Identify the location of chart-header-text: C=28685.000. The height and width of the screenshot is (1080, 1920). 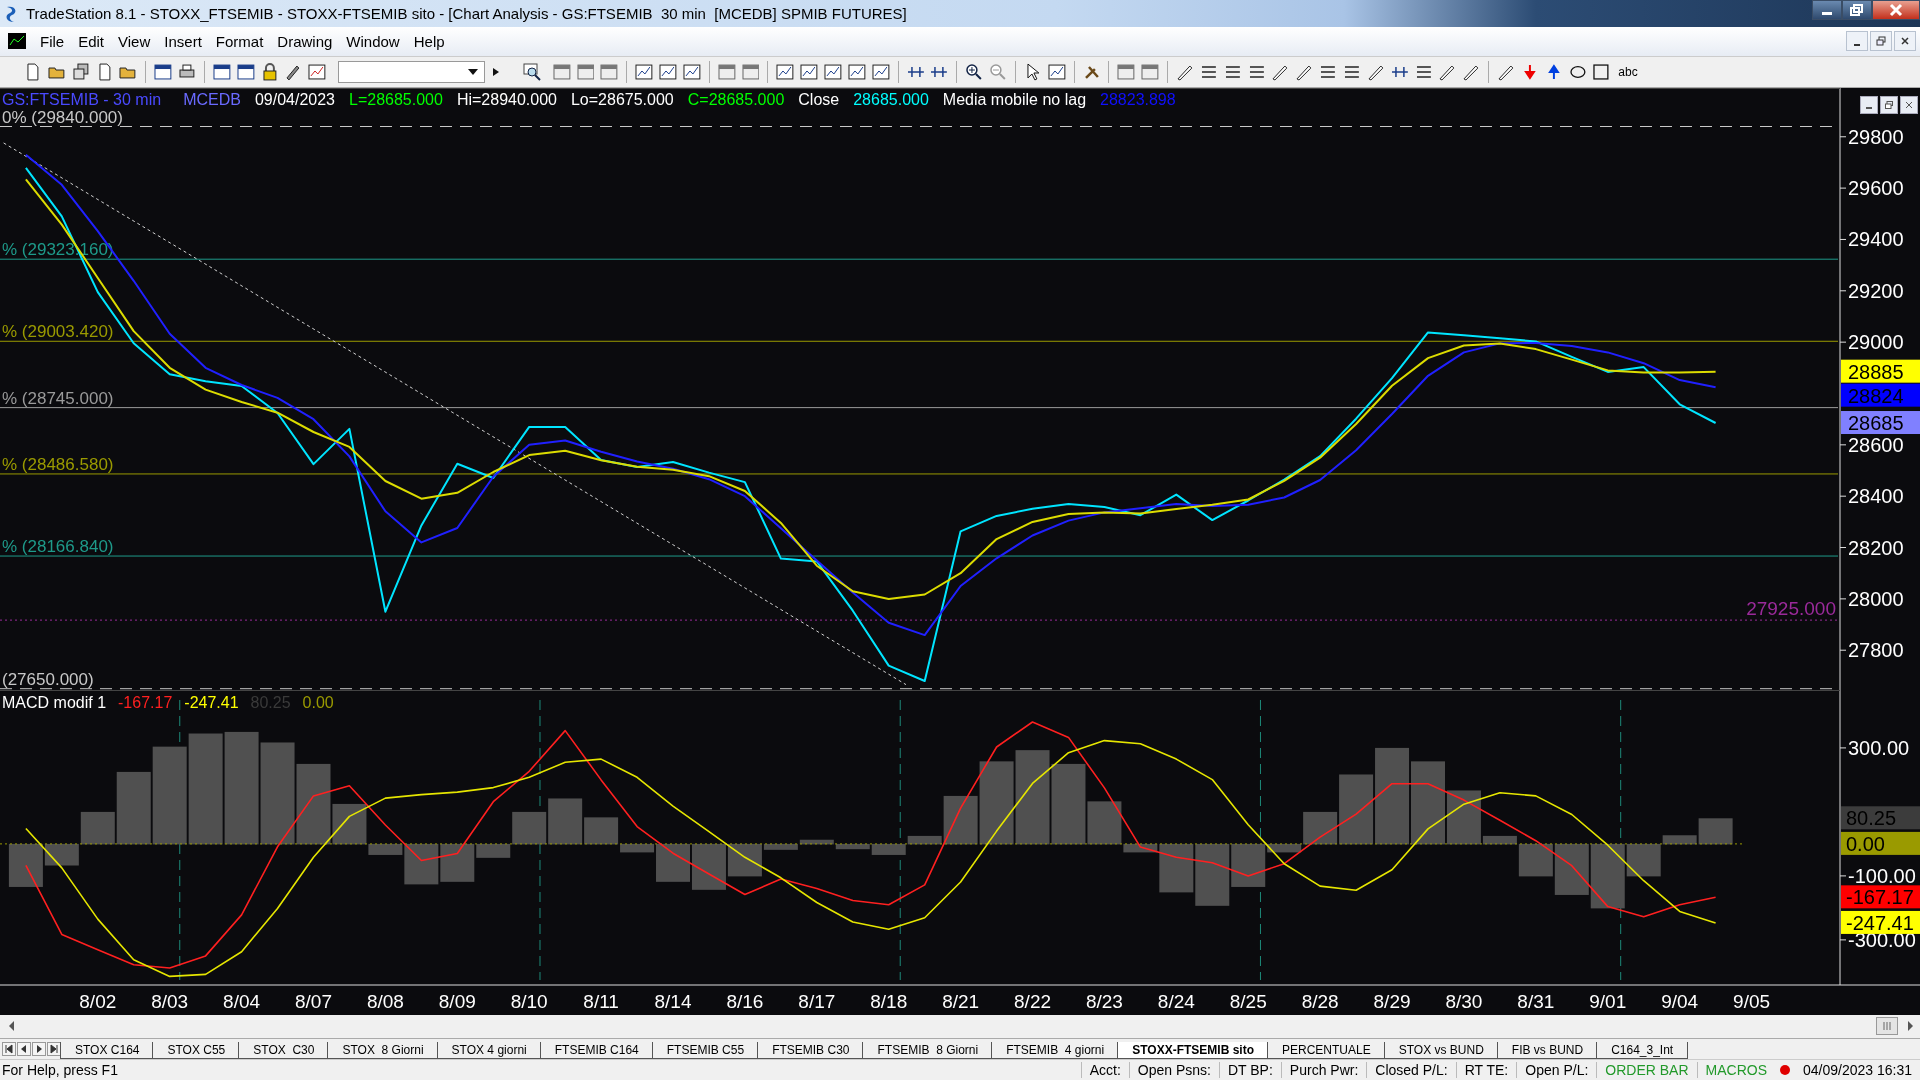
(736, 99).